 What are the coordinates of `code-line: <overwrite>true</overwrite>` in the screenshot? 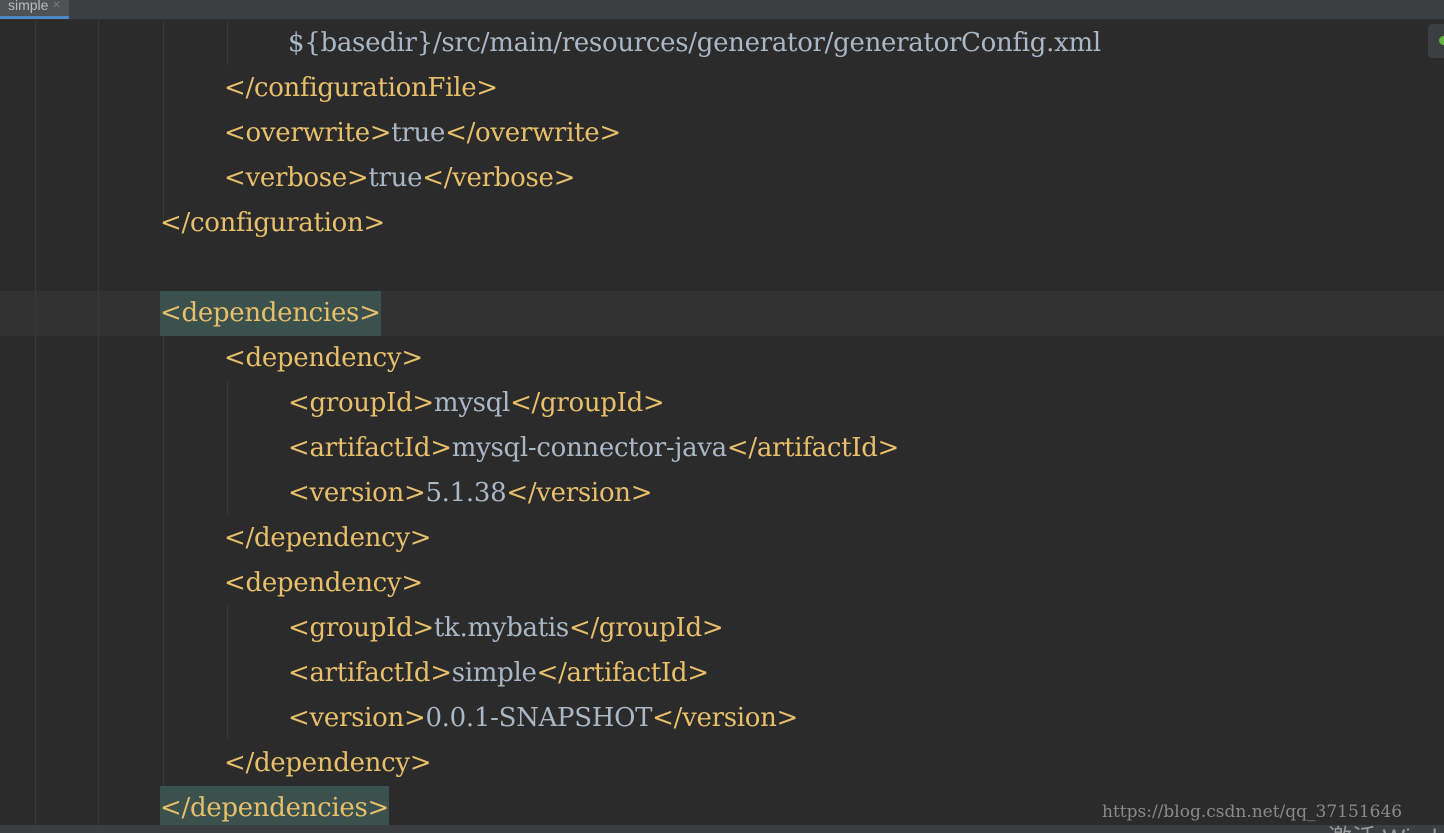 It's located at (422, 133).